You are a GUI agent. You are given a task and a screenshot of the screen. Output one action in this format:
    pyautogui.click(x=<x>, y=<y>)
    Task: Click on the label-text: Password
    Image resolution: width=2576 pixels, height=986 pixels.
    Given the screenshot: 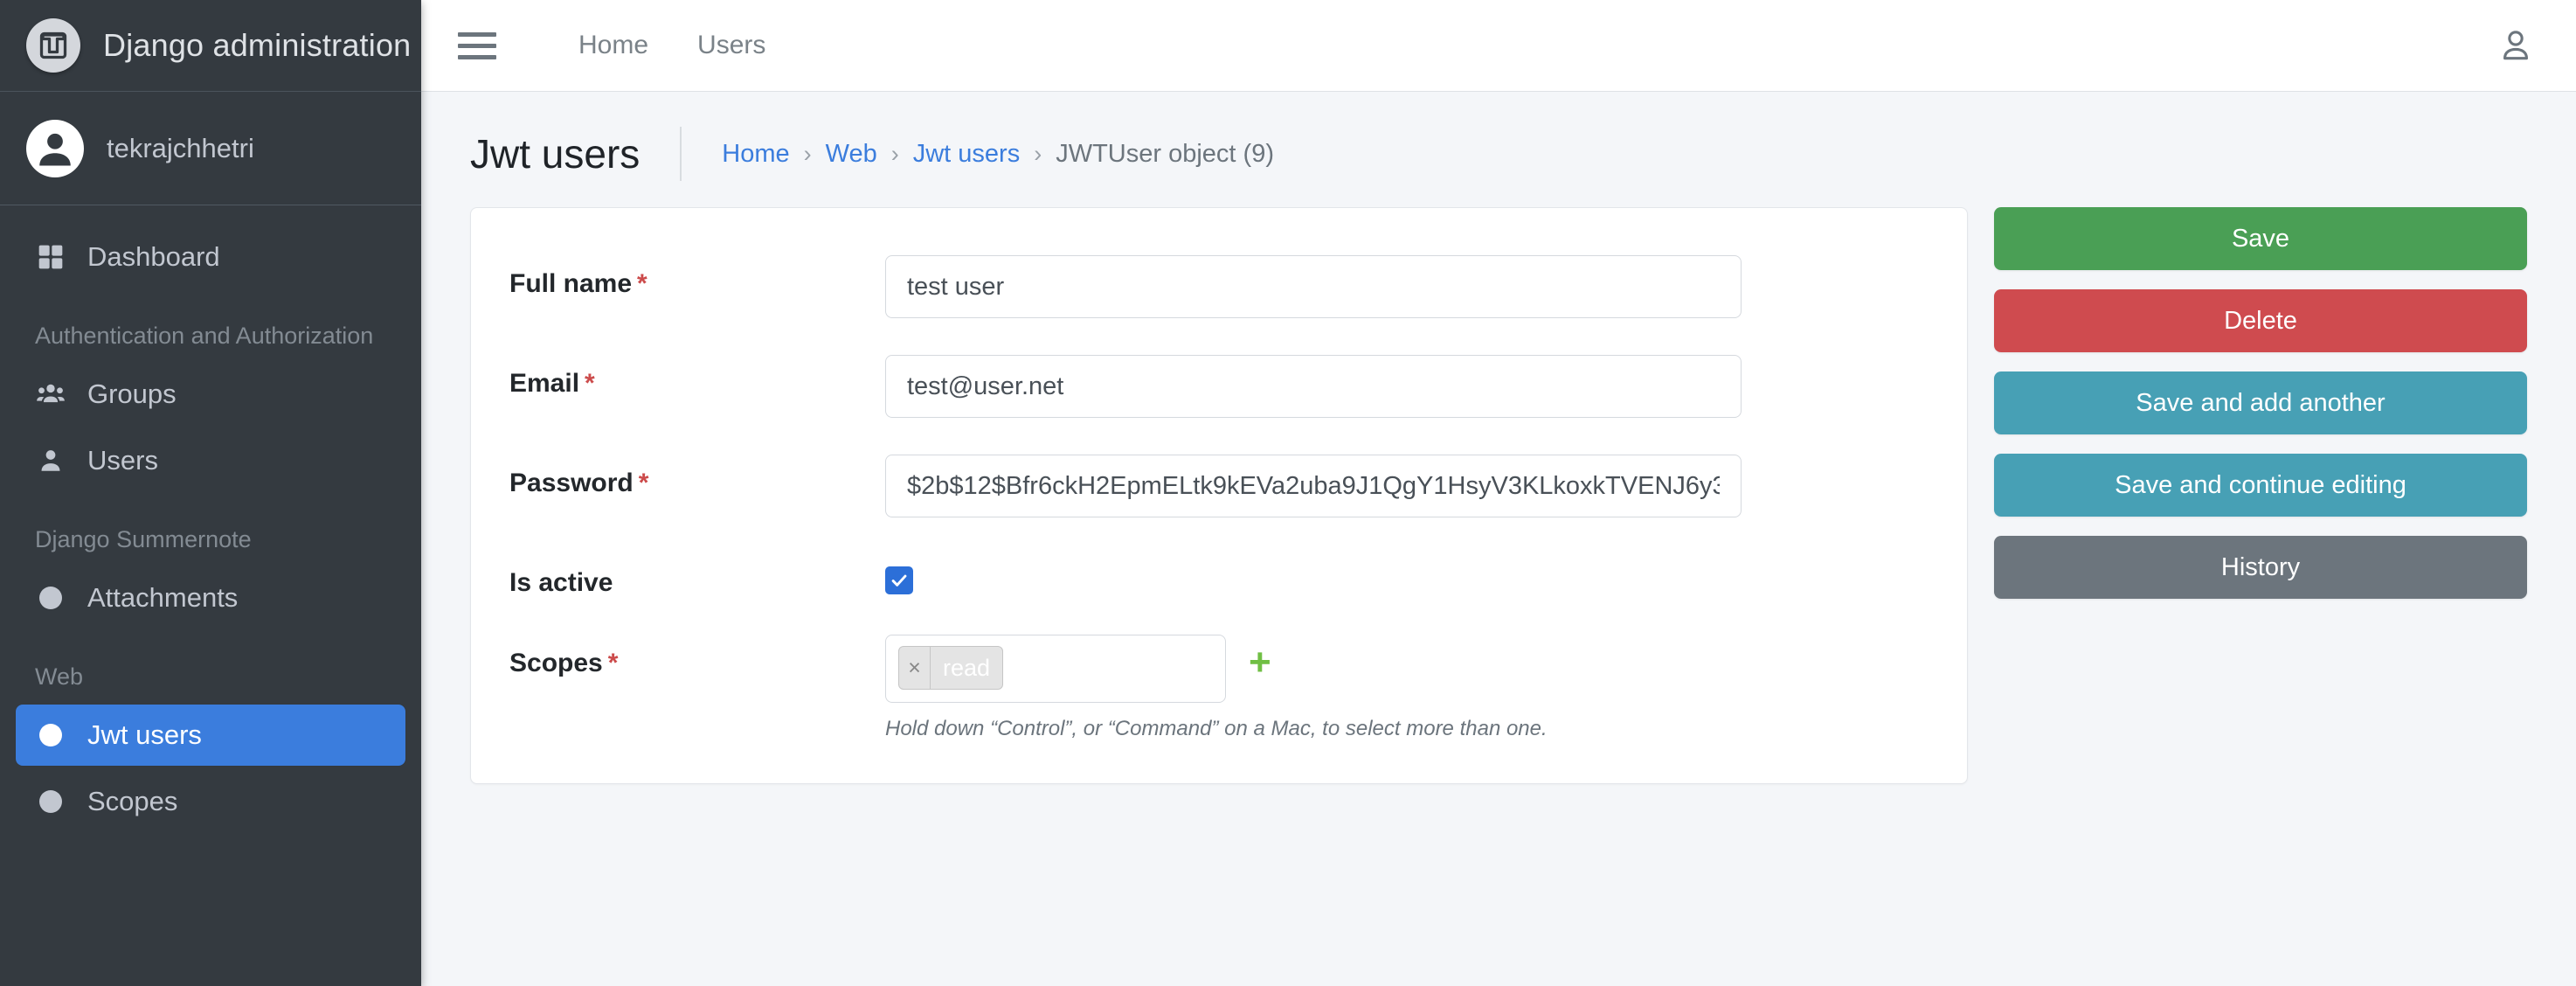 What is the action you would take?
    pyautogui.click(x=571, y=483)
    